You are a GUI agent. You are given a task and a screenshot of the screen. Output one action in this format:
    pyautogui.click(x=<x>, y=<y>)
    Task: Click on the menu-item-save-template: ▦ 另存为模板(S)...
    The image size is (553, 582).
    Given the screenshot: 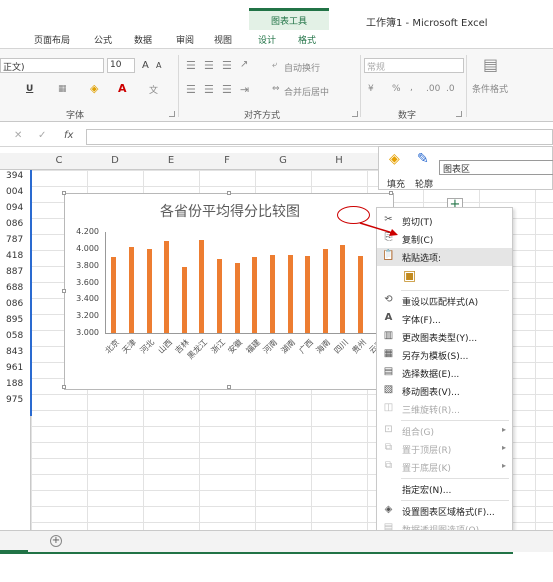 What is the action you would take?
    pyautogui.click(x=444, y=355)
    